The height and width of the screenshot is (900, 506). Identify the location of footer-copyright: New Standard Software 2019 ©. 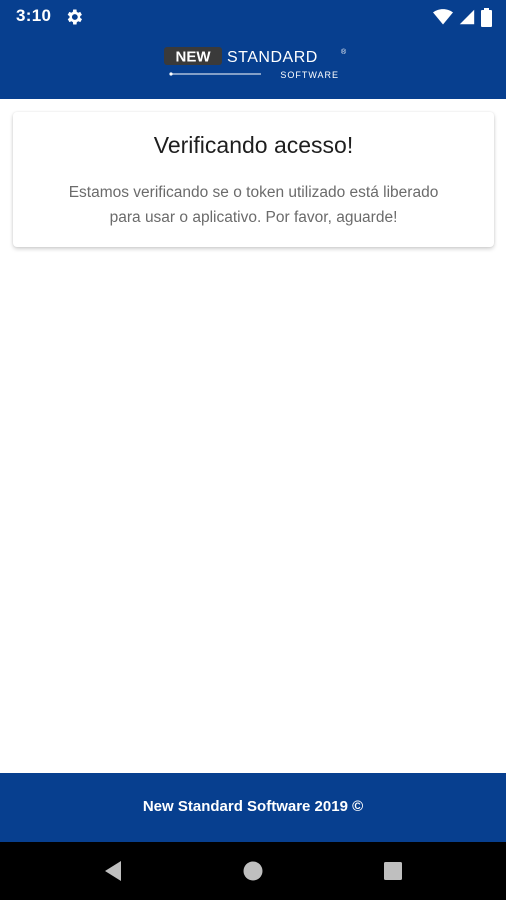
(253, 806).